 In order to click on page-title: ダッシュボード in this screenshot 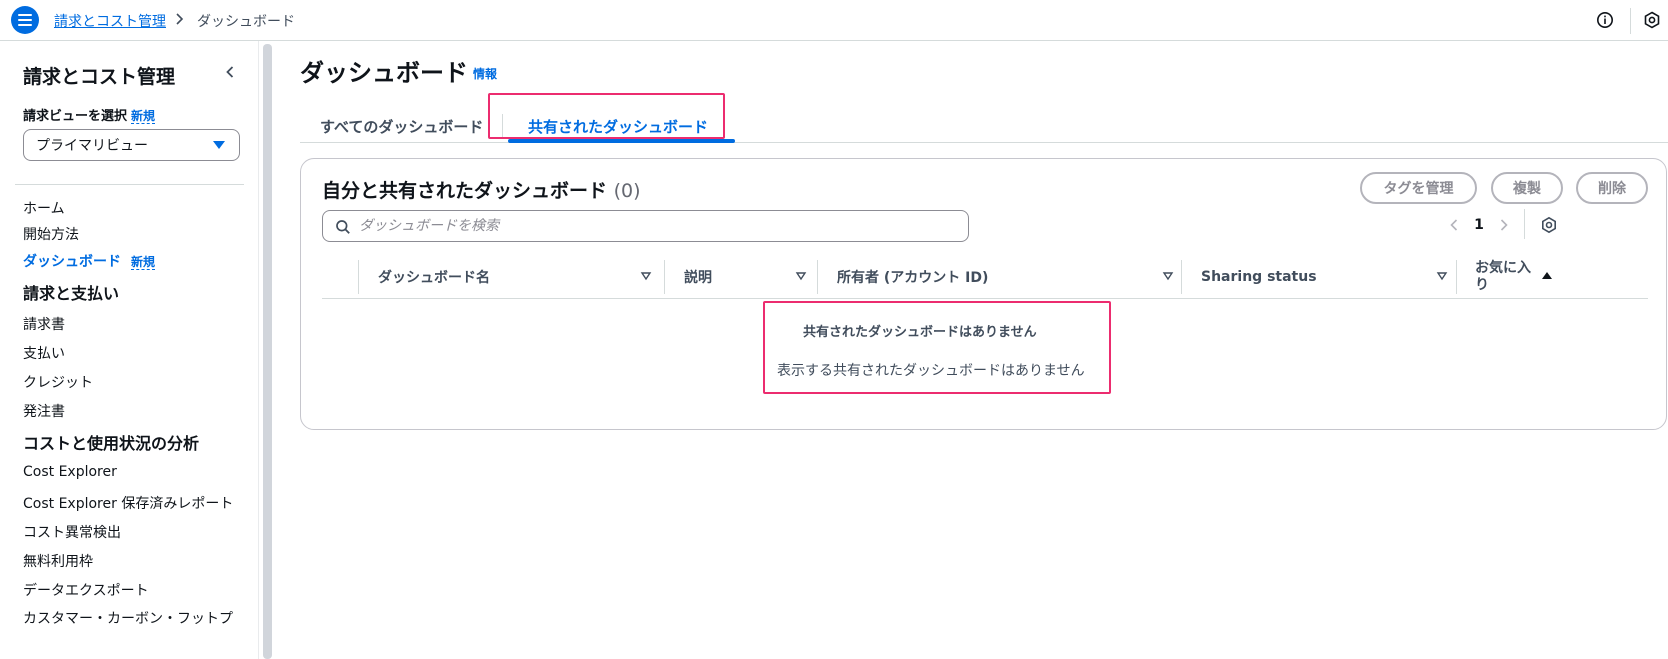, I will do `click(384, 73)`.